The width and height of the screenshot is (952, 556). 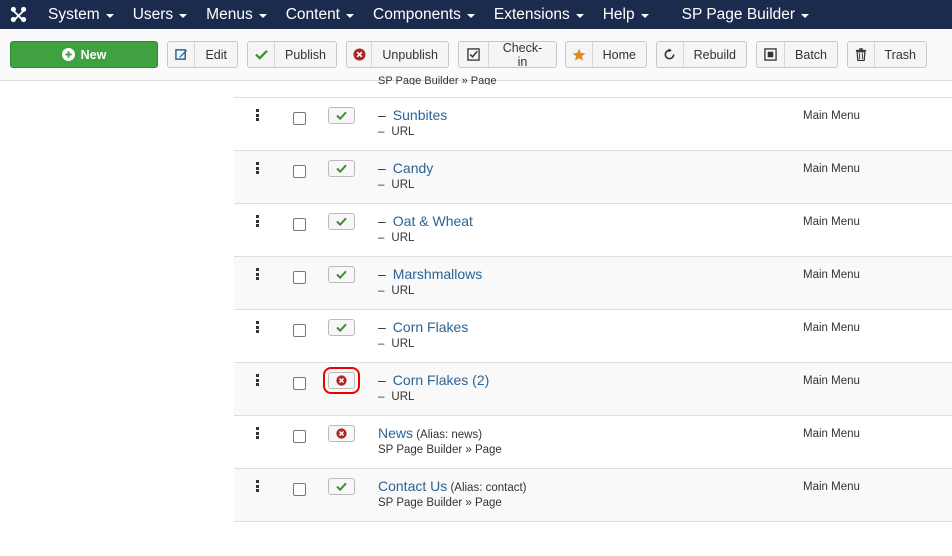 What do you see at coordinates (861, 54) in the screenshot?
I see `trash-icon` at bounding box center [861, 54].